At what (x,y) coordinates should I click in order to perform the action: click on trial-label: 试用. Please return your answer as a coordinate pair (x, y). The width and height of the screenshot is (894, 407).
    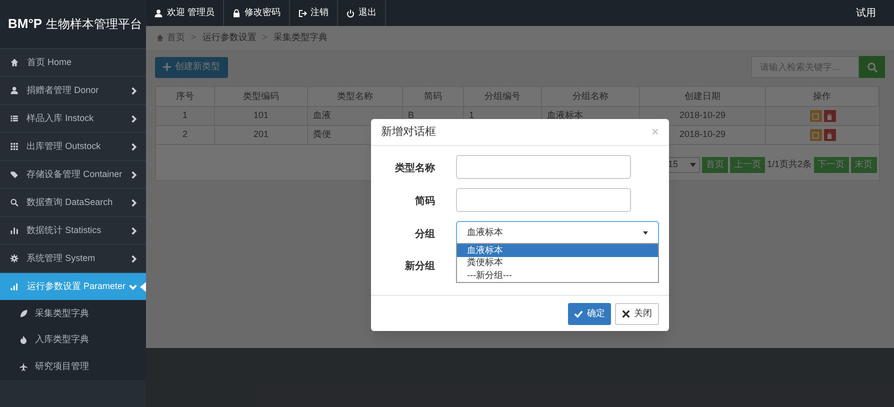
    Looking at the image, I should click on (875, 13).